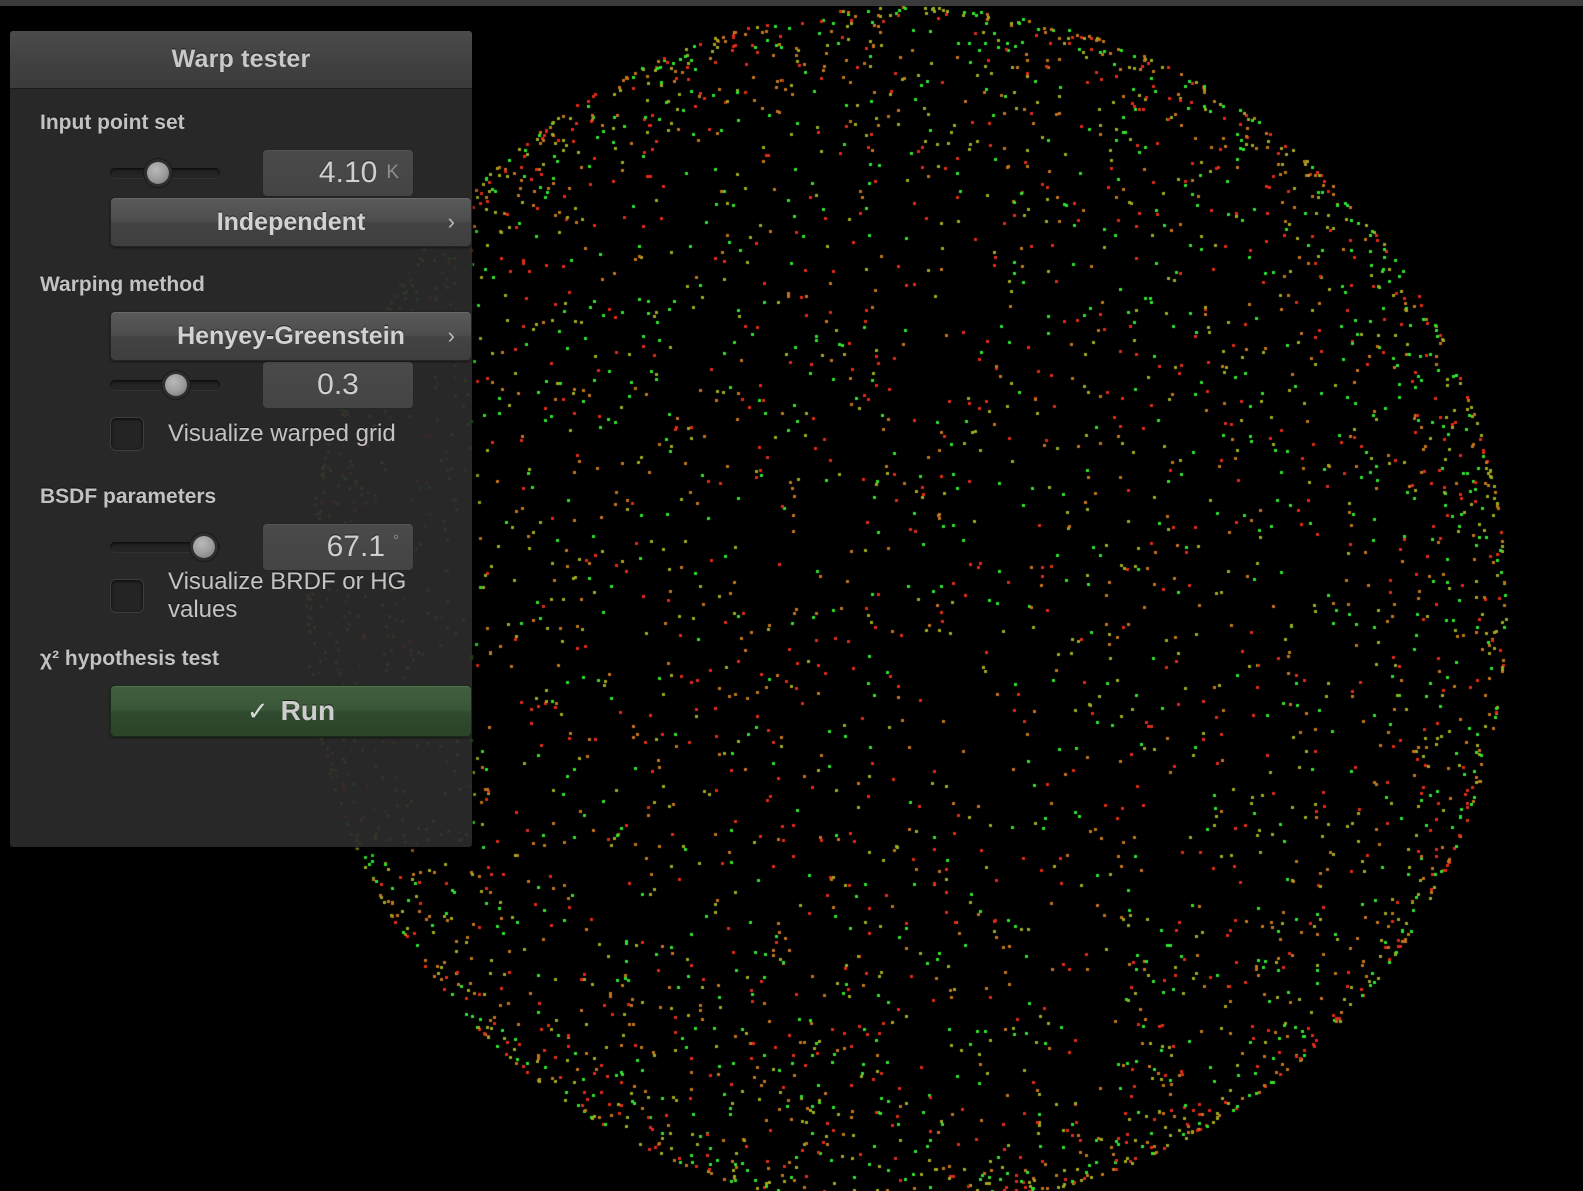 Image resolution: width=1583 pixels, height=1191 pixels. I want to click on run-button: ✓ Run, so click(291, 711).